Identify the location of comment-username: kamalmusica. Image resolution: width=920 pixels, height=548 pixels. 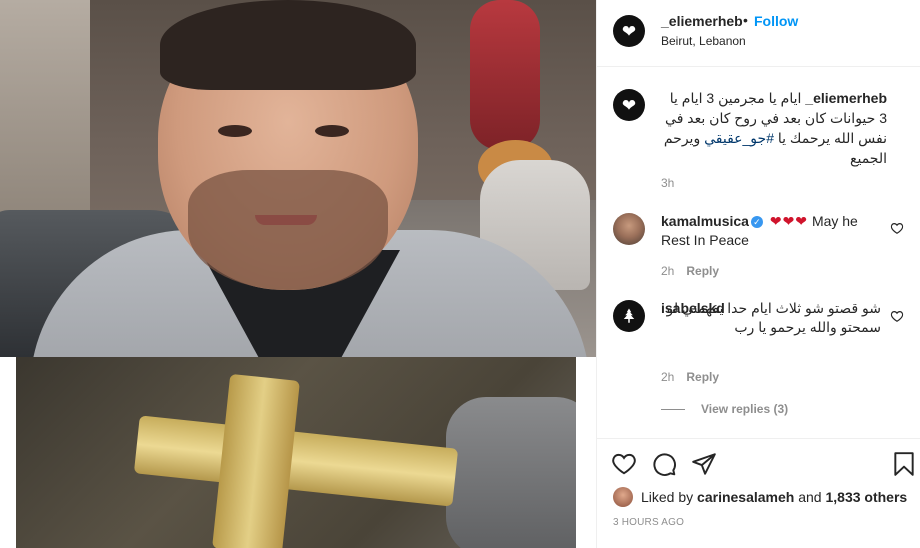
(705, 221).